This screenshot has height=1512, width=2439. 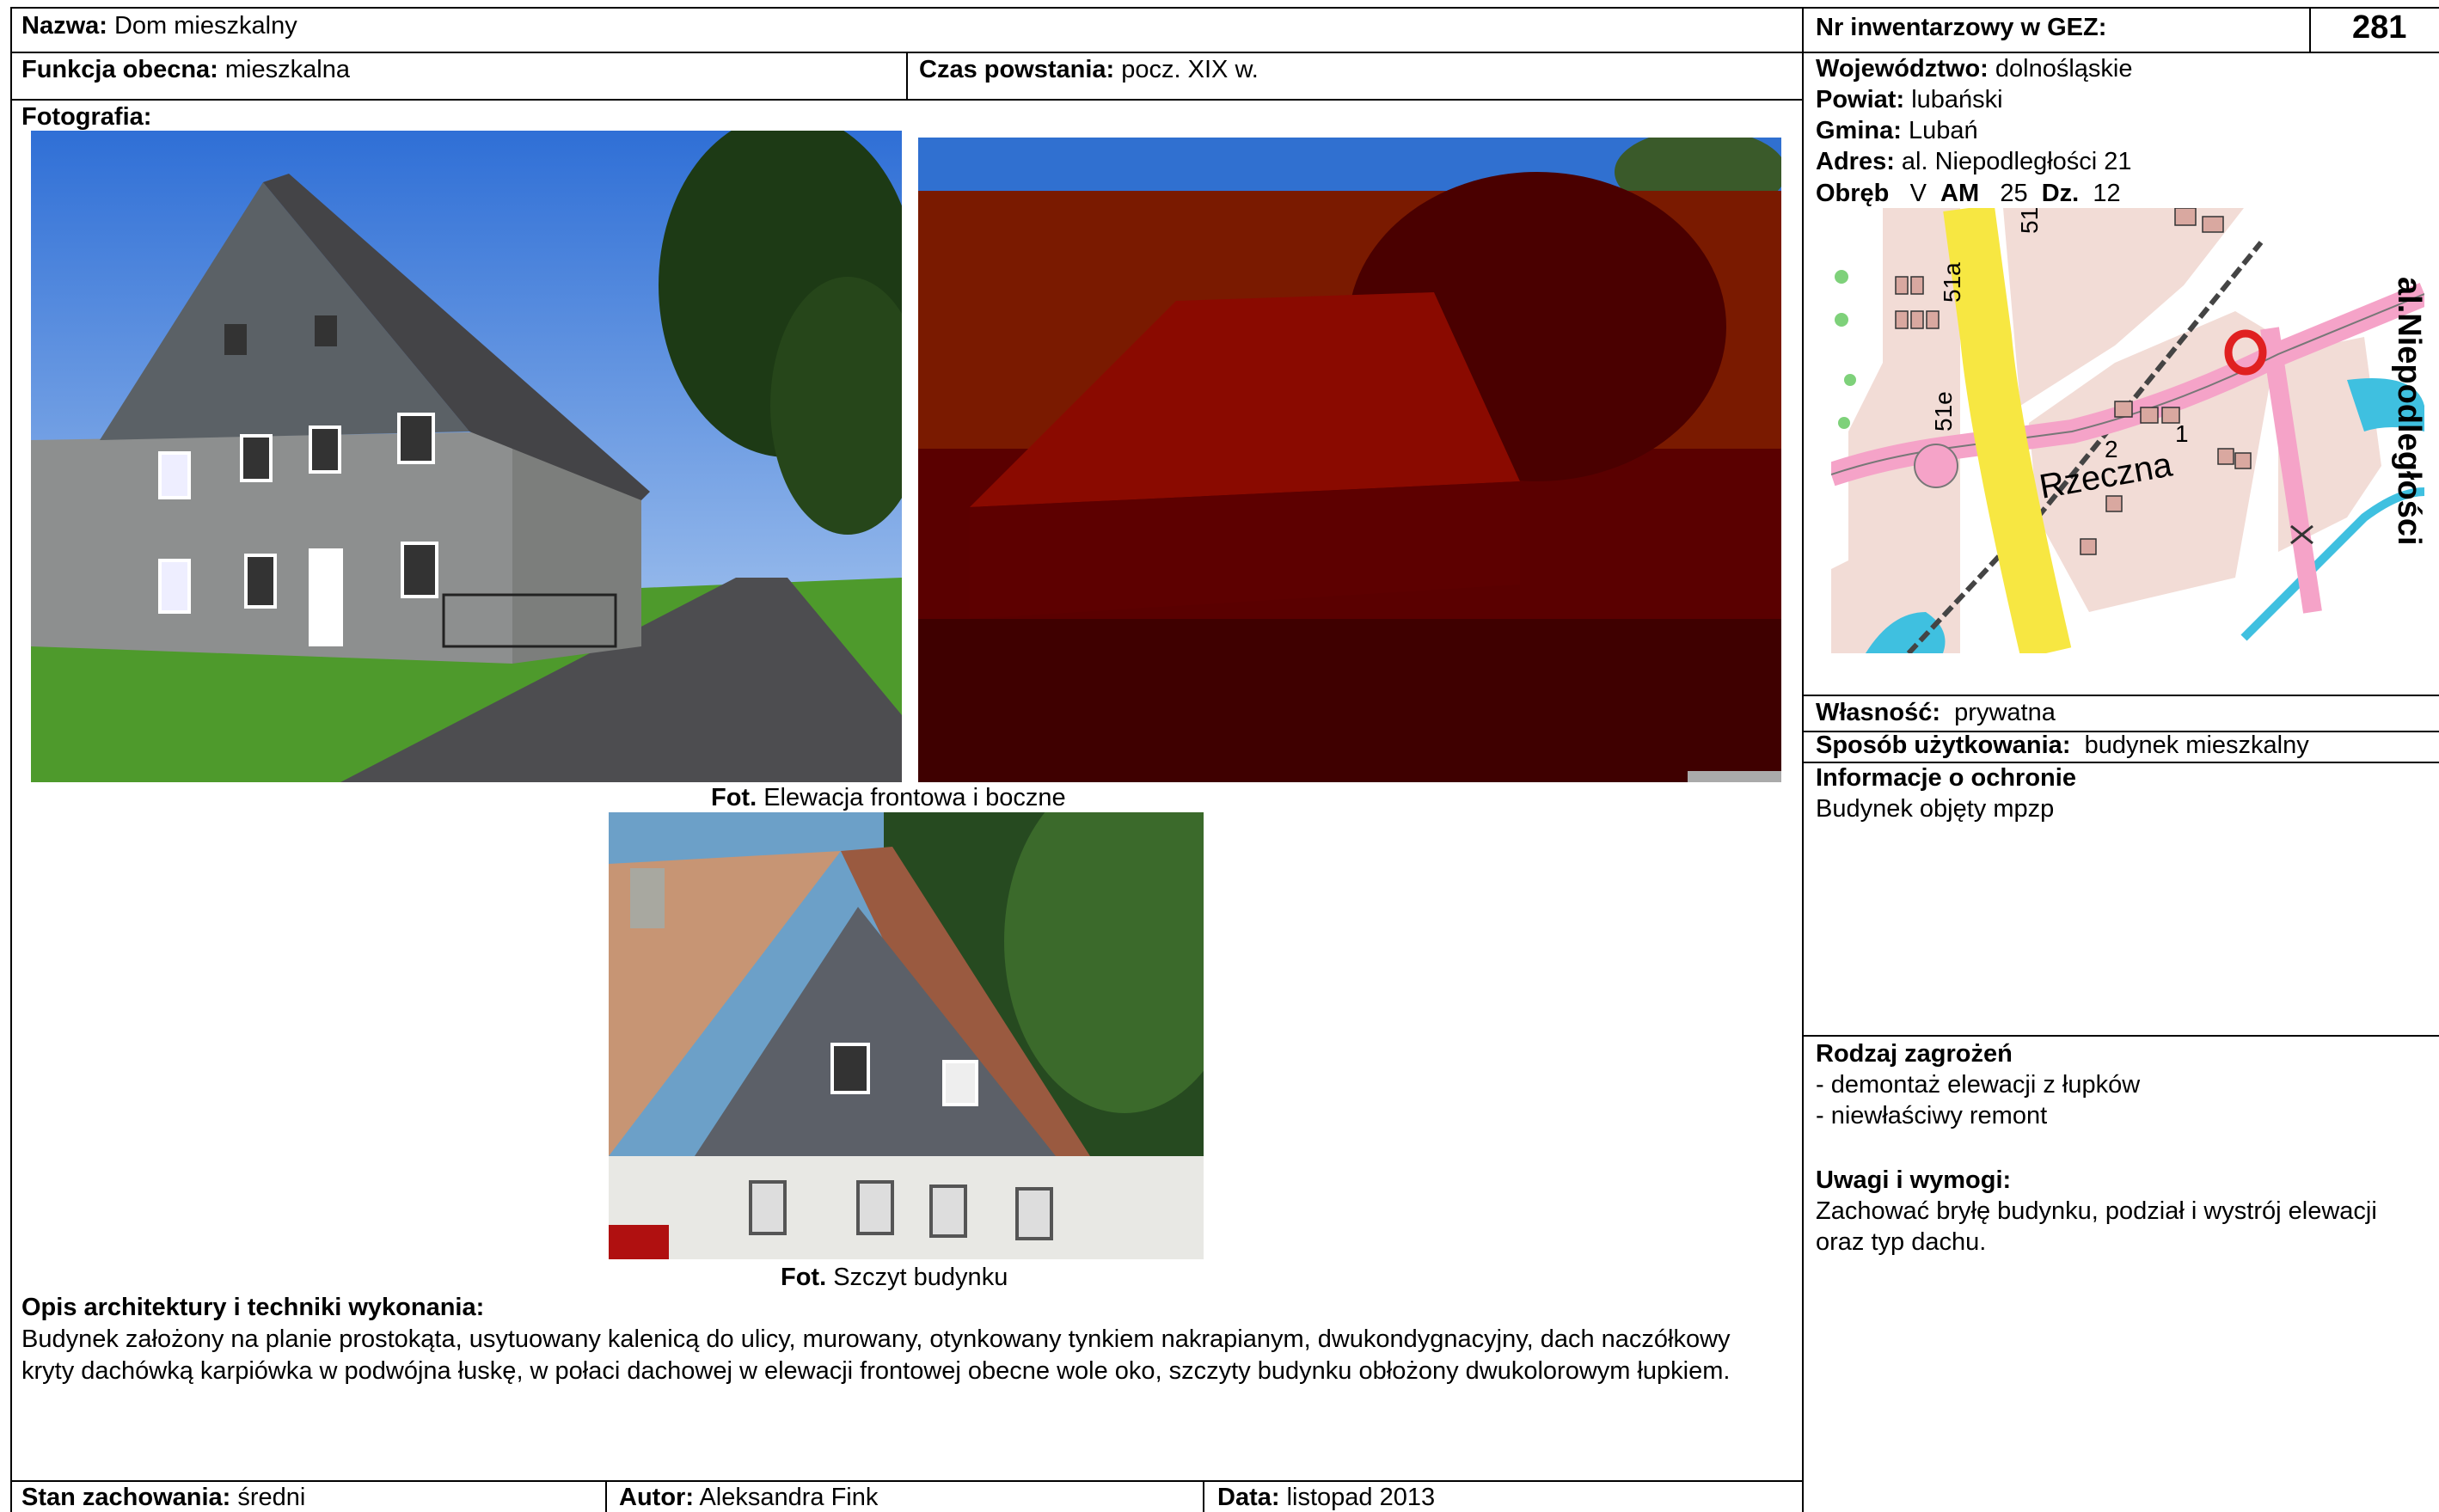 I want to click on adres-value: al. Niepodległości 21, so click(x=2016, y=161).